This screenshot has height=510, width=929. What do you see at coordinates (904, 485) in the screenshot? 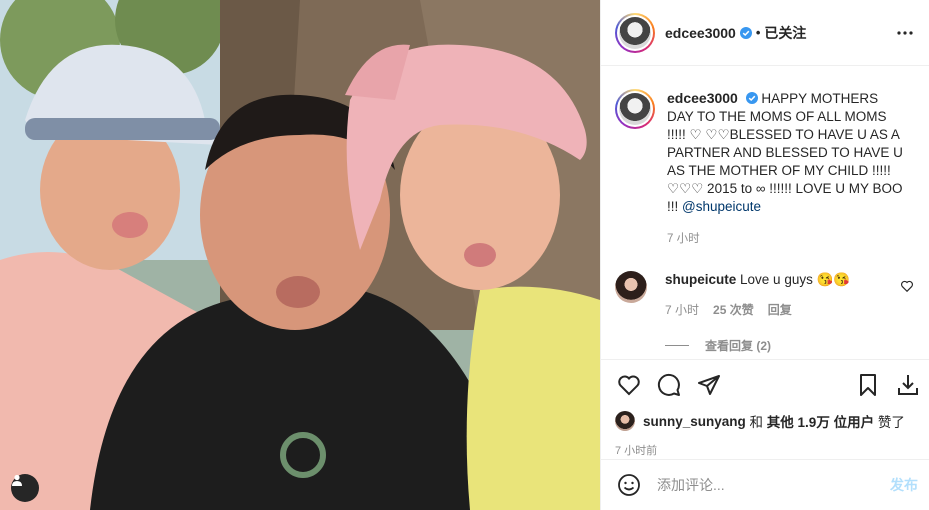
I see `post-comment-button: 发布` at bounding box center [904, 485].